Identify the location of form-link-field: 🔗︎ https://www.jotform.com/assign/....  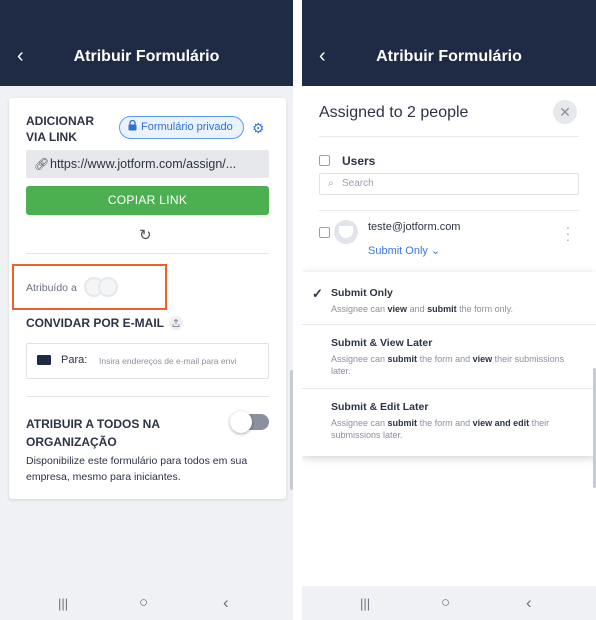
(147, 164).